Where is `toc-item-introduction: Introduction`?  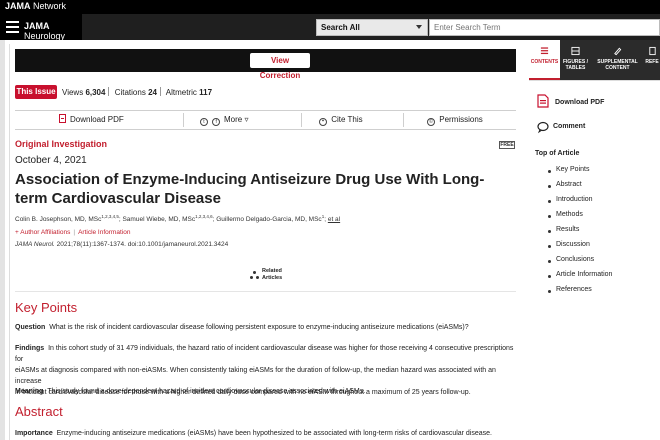
toc-item-introduction: Introduction is located at coordinates (574, 199).